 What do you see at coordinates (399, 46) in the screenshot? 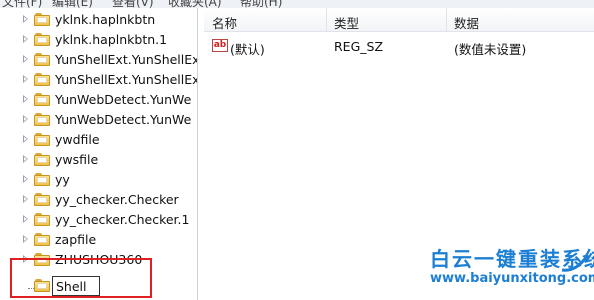
I see `value-row-default: ab (默认) REG_SZ (数值未设置)` at bounding box center [399, 46].